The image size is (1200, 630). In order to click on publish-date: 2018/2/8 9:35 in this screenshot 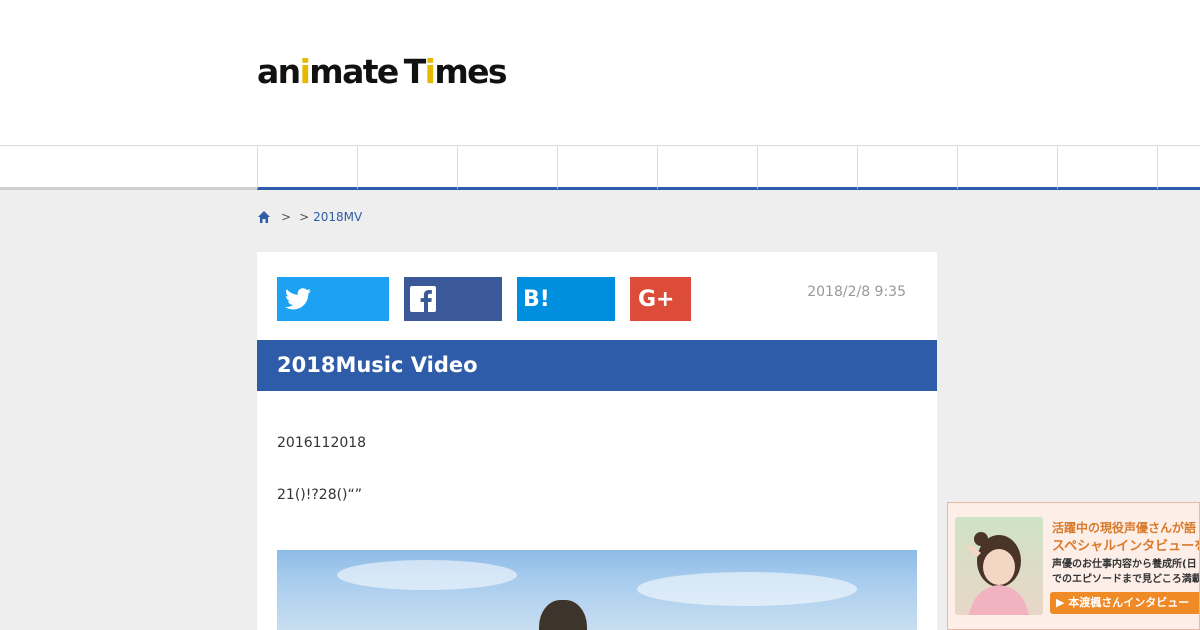, I will do `click(856, 292)`.